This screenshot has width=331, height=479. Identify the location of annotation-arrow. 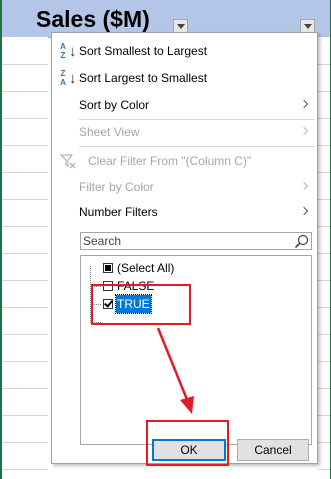
(175, 370).